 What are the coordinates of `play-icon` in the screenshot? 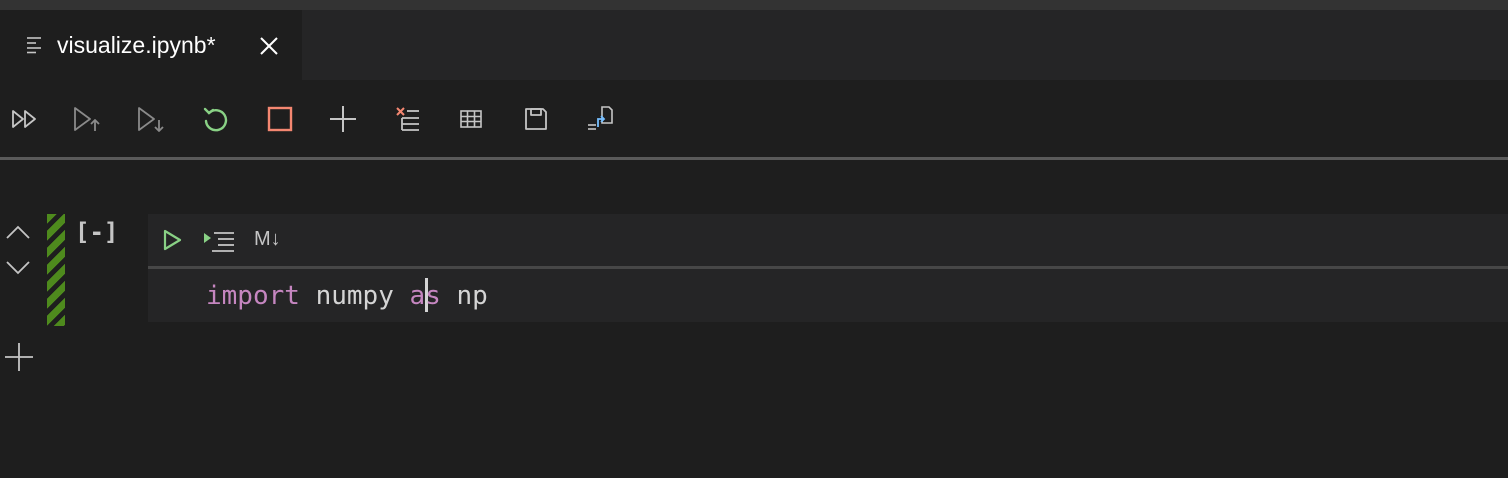 It's located at (172, 240).